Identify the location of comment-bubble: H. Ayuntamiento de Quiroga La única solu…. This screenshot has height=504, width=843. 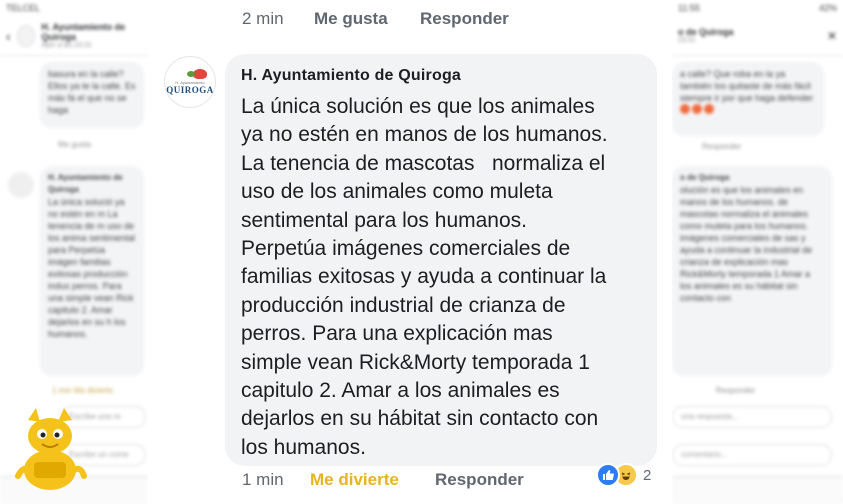
(92, 271).